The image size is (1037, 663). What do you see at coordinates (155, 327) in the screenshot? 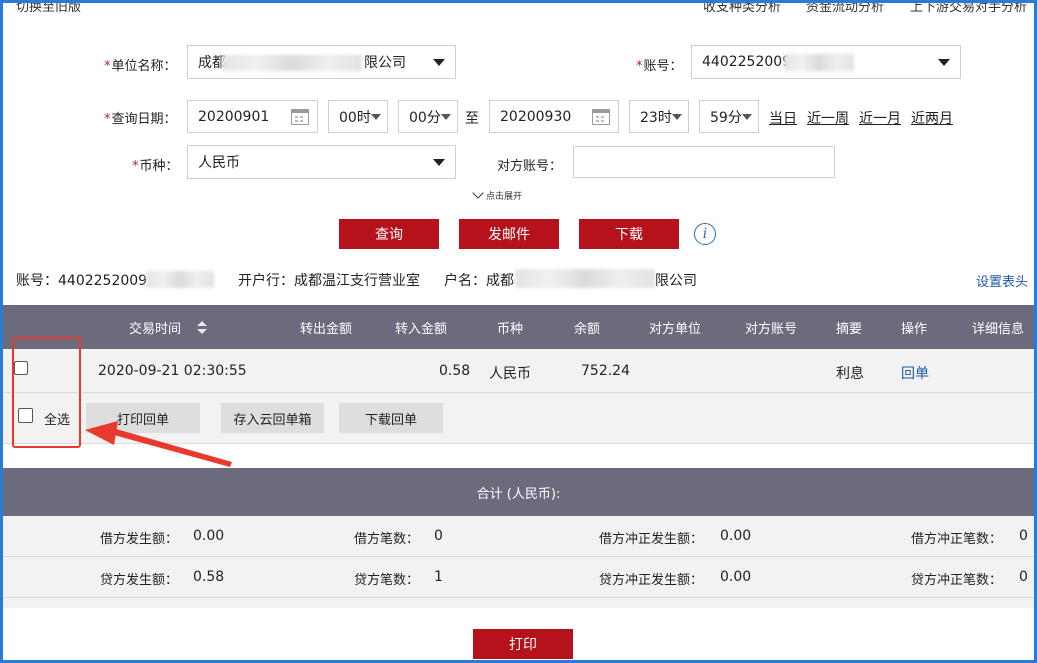
I see `col-transaction-time: 交易时间` at bounding box center [155, 327].